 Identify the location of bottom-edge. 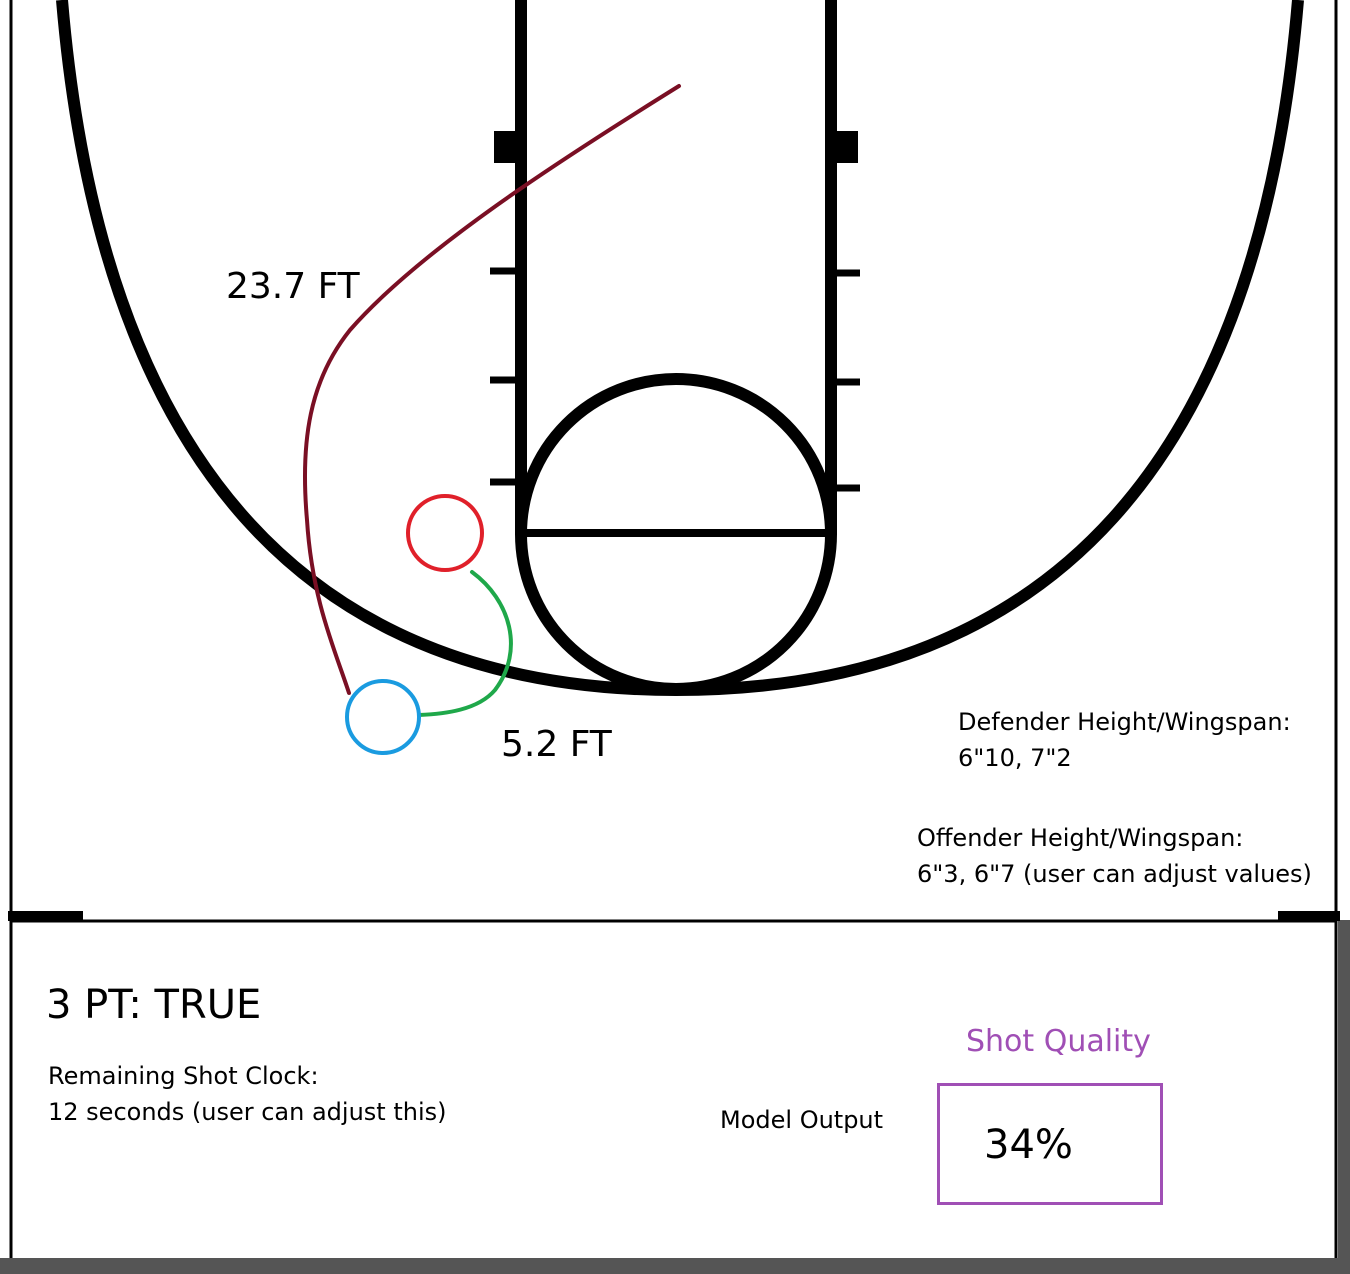
(675, 1266).